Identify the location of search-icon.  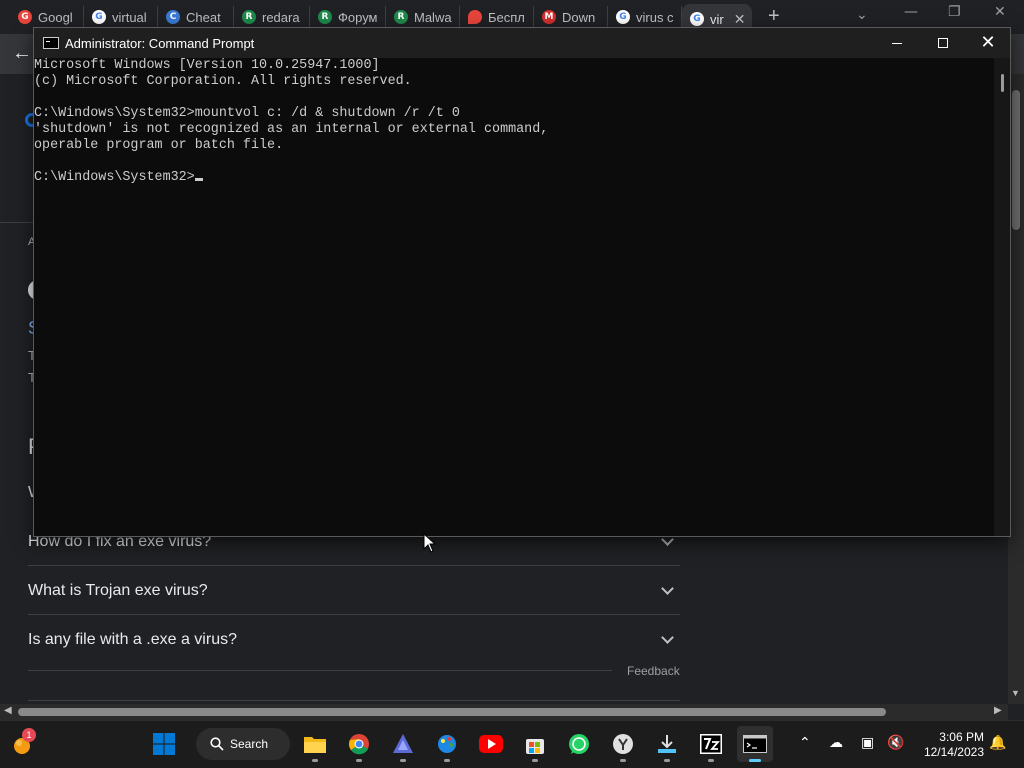
(217, 744).